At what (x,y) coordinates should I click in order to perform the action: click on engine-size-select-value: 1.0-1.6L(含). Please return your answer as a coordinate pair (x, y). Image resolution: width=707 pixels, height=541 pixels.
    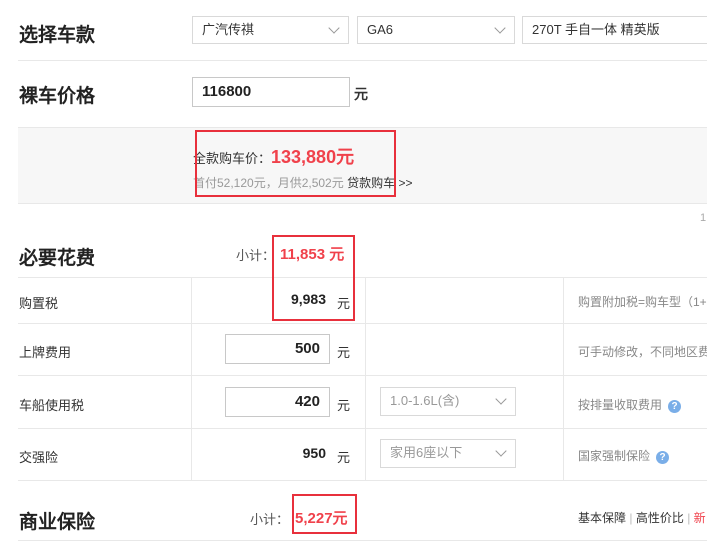
    Looking at the image, I should click on (425, 400).